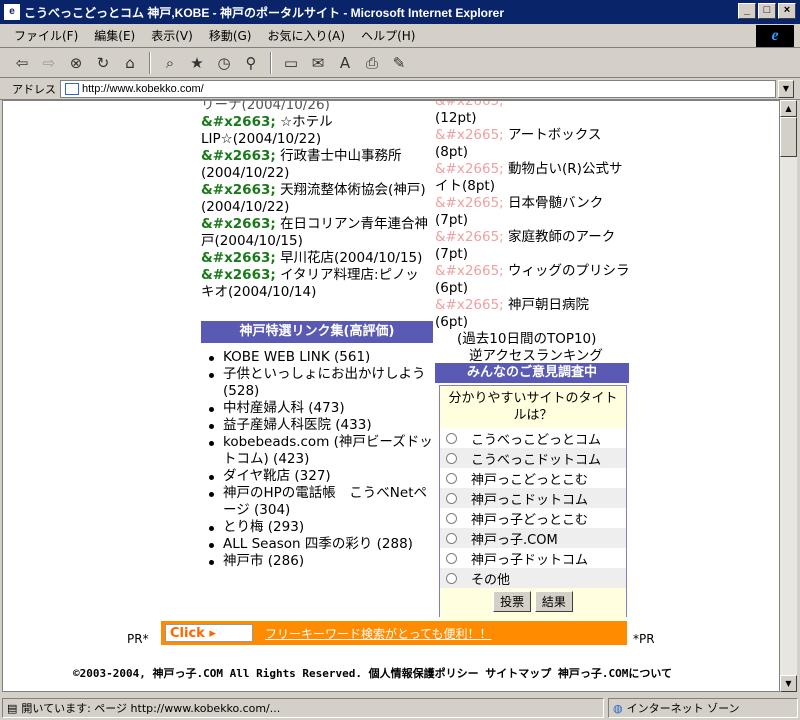  What do you see at coordinates (527, 339) in the screenshot?
I see `ranking-caption: (過去10日間のTOP10)` at bounding box center [527, 339].